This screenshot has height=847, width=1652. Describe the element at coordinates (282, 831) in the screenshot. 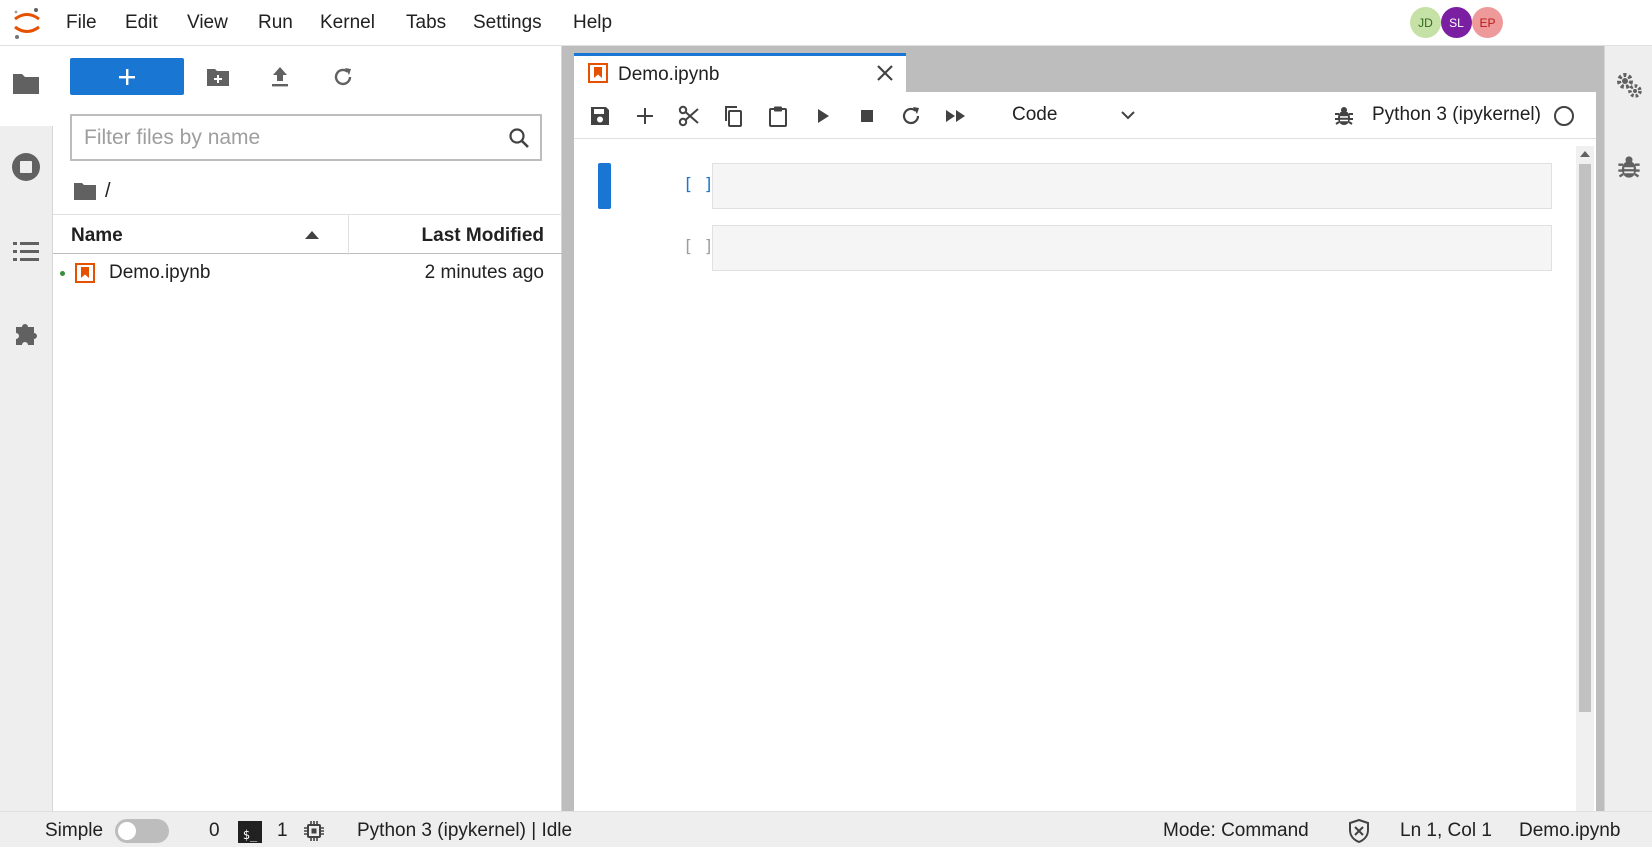

I see `kernels-count: 1` at that location.